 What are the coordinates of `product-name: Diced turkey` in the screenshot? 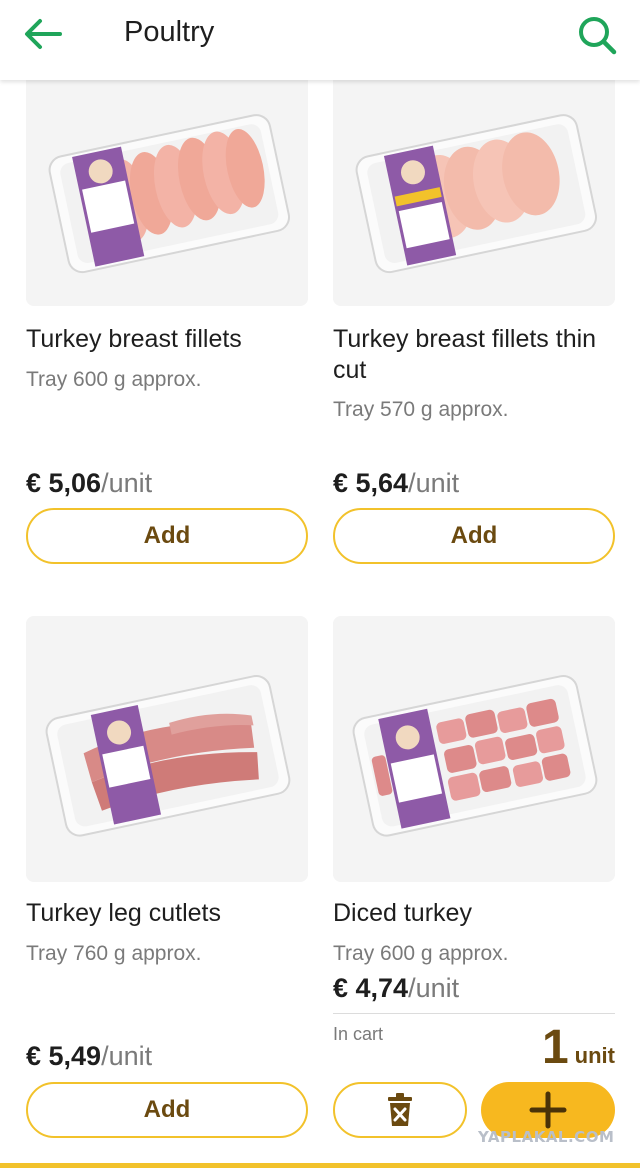 It's located at (474, 913).